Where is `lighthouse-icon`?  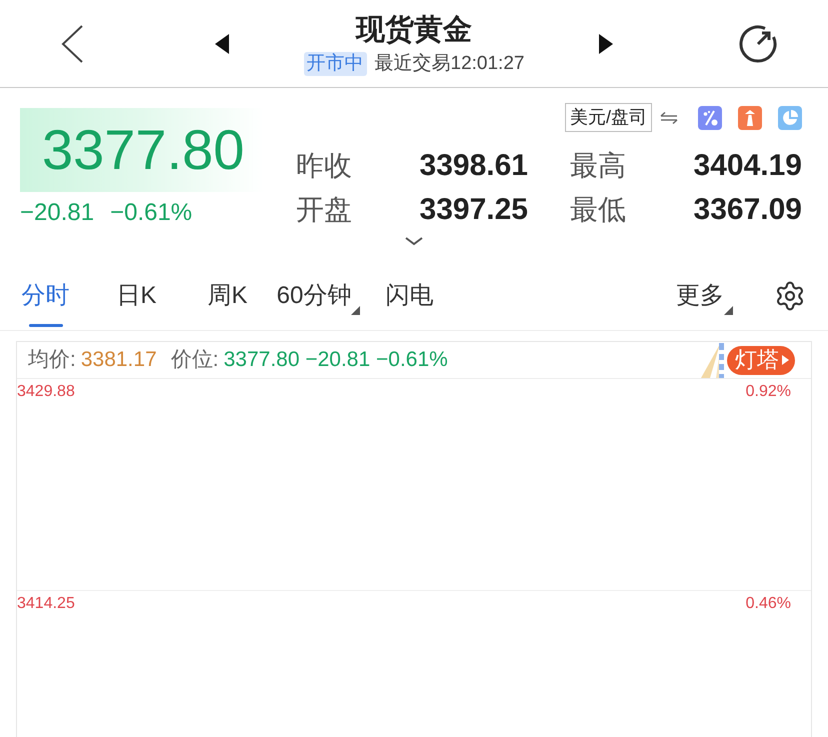 lighthouse-icon is located at coordinates (750, 118).